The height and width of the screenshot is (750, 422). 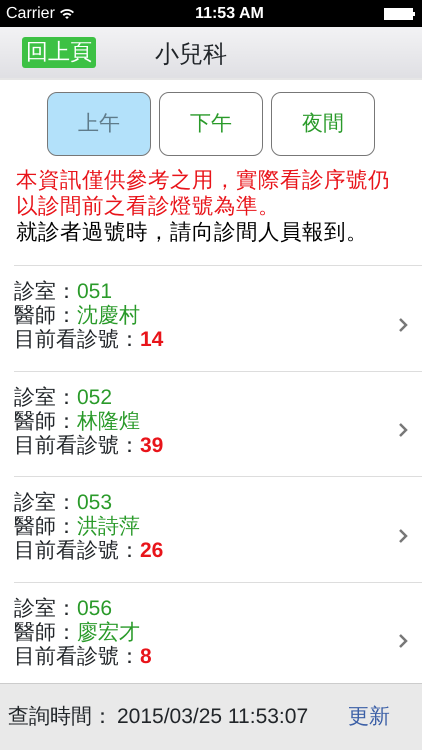 I want to click on queue-number: 26, so click(x=152, y=550).